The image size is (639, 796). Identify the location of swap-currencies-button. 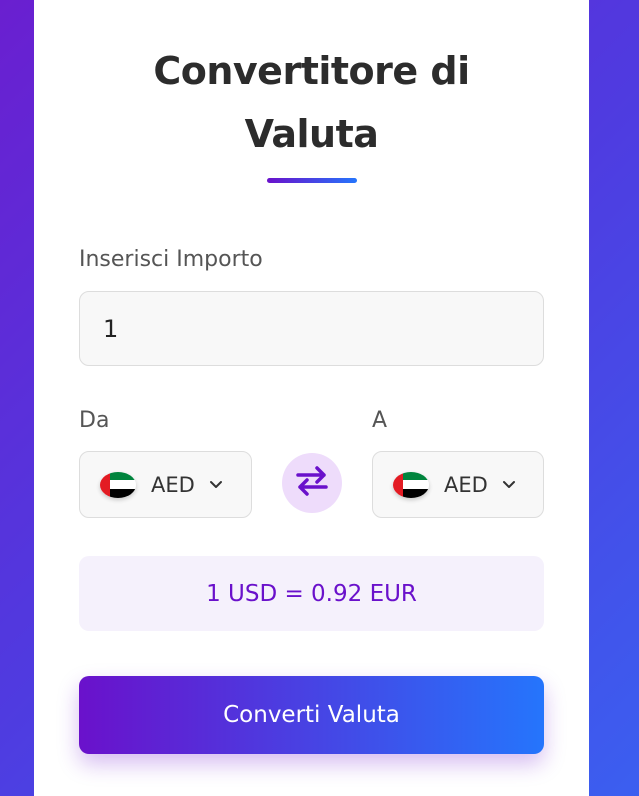
(312, 483).